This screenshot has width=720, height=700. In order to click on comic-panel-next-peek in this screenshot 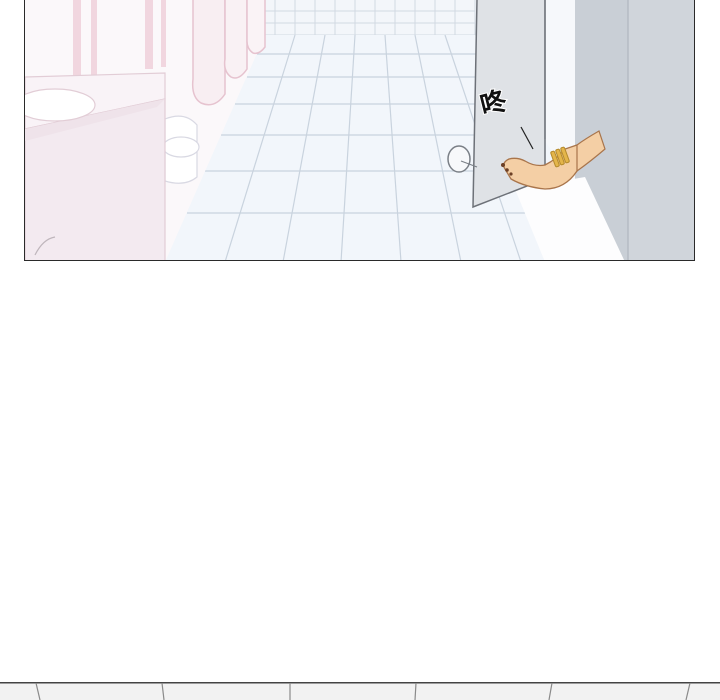, I will do `click(360, 691)`.